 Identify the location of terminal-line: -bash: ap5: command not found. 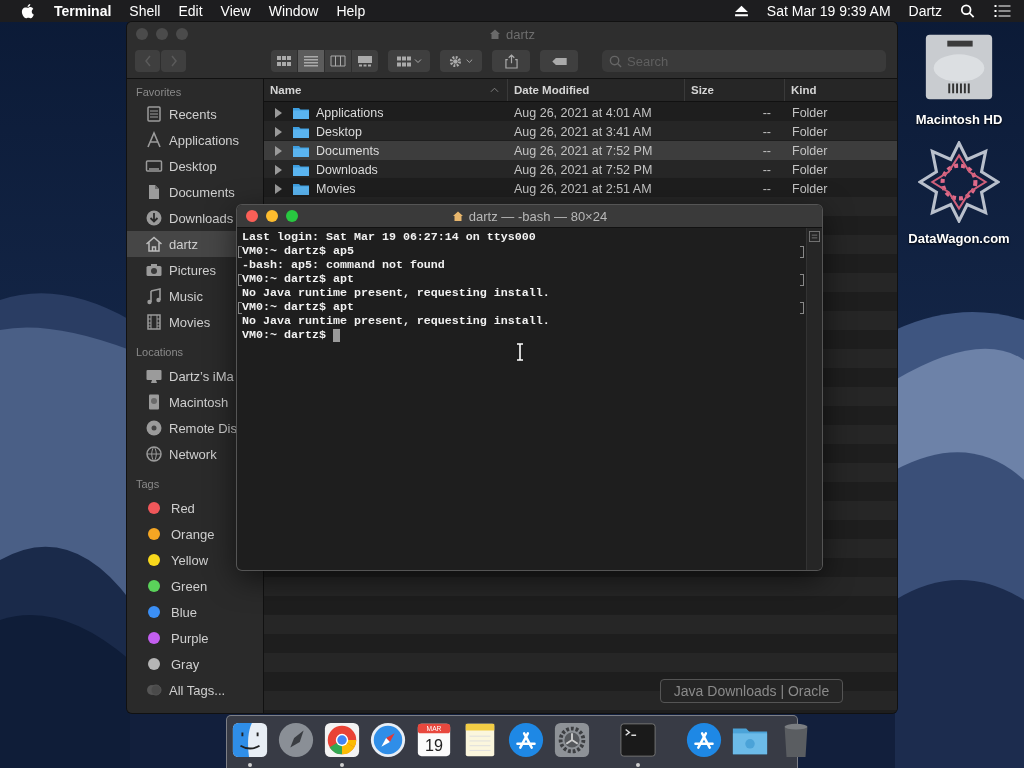
(343, 265).